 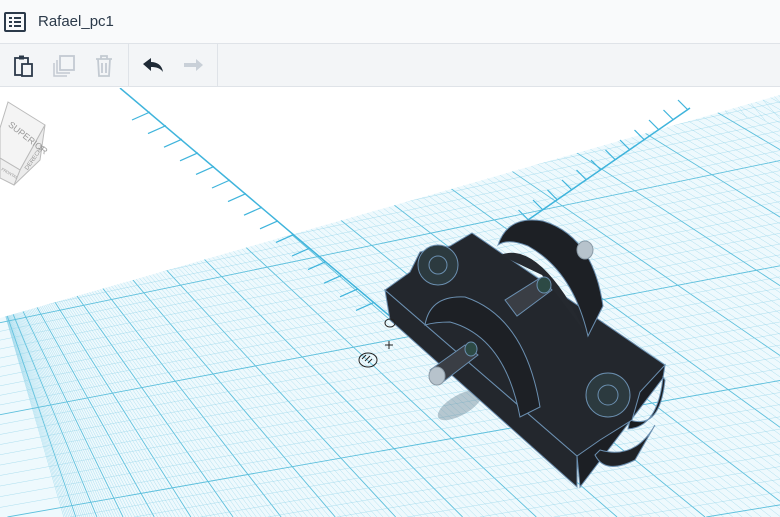 I want to click on peg, so click(x=437, y=376).